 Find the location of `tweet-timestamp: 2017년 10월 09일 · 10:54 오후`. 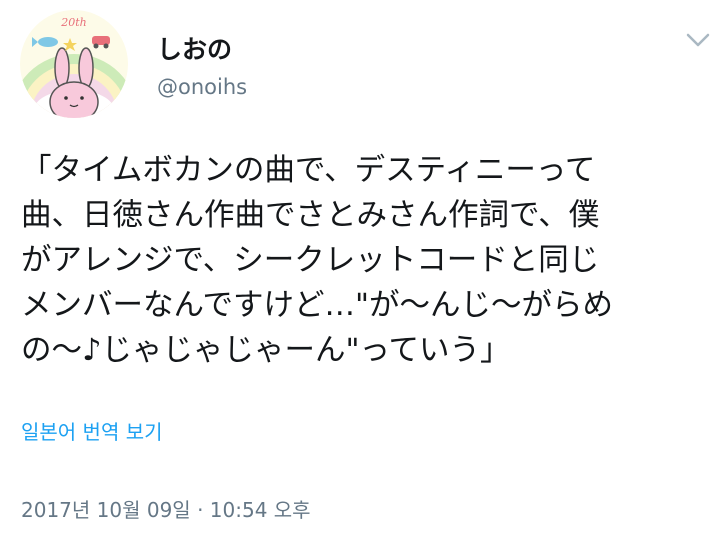

tweet-timestamp: 2017년 10월 09일 · 10:54 오후 is located at coordinates (166, 510).